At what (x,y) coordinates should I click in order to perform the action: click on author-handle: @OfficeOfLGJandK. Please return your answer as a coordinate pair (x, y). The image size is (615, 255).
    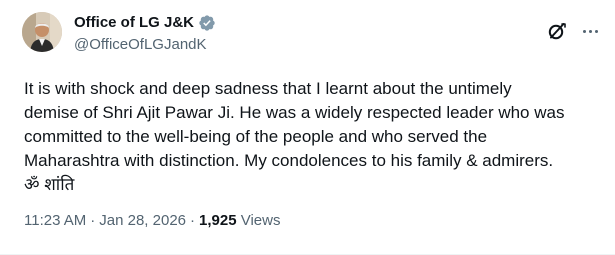
    Looking at the image, I should click on (140, 45).